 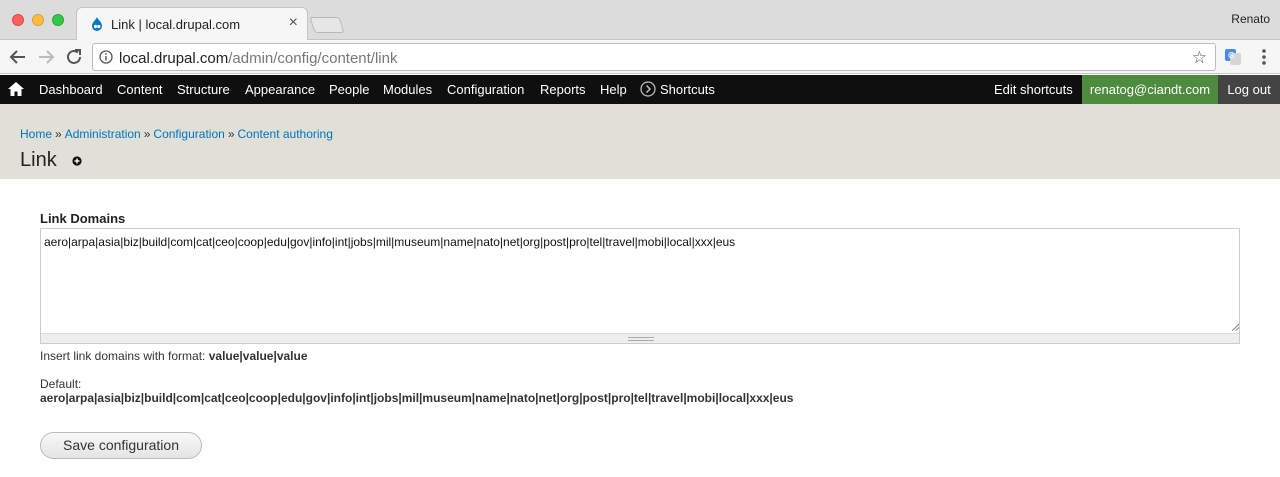 I want to click on toolbar-item-modules: Modules, so click(x=407, y=89).